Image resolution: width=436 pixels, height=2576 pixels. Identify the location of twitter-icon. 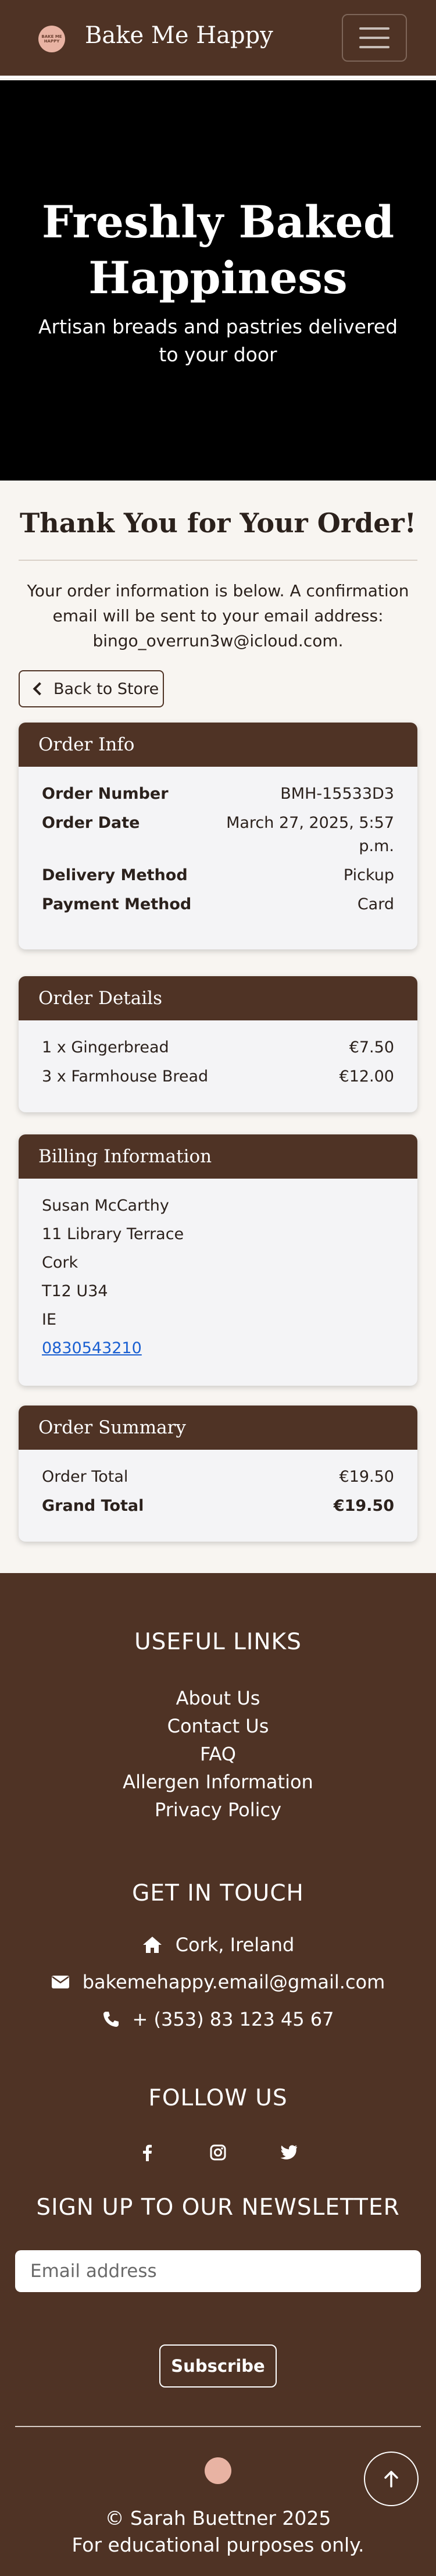
(289, 2152).